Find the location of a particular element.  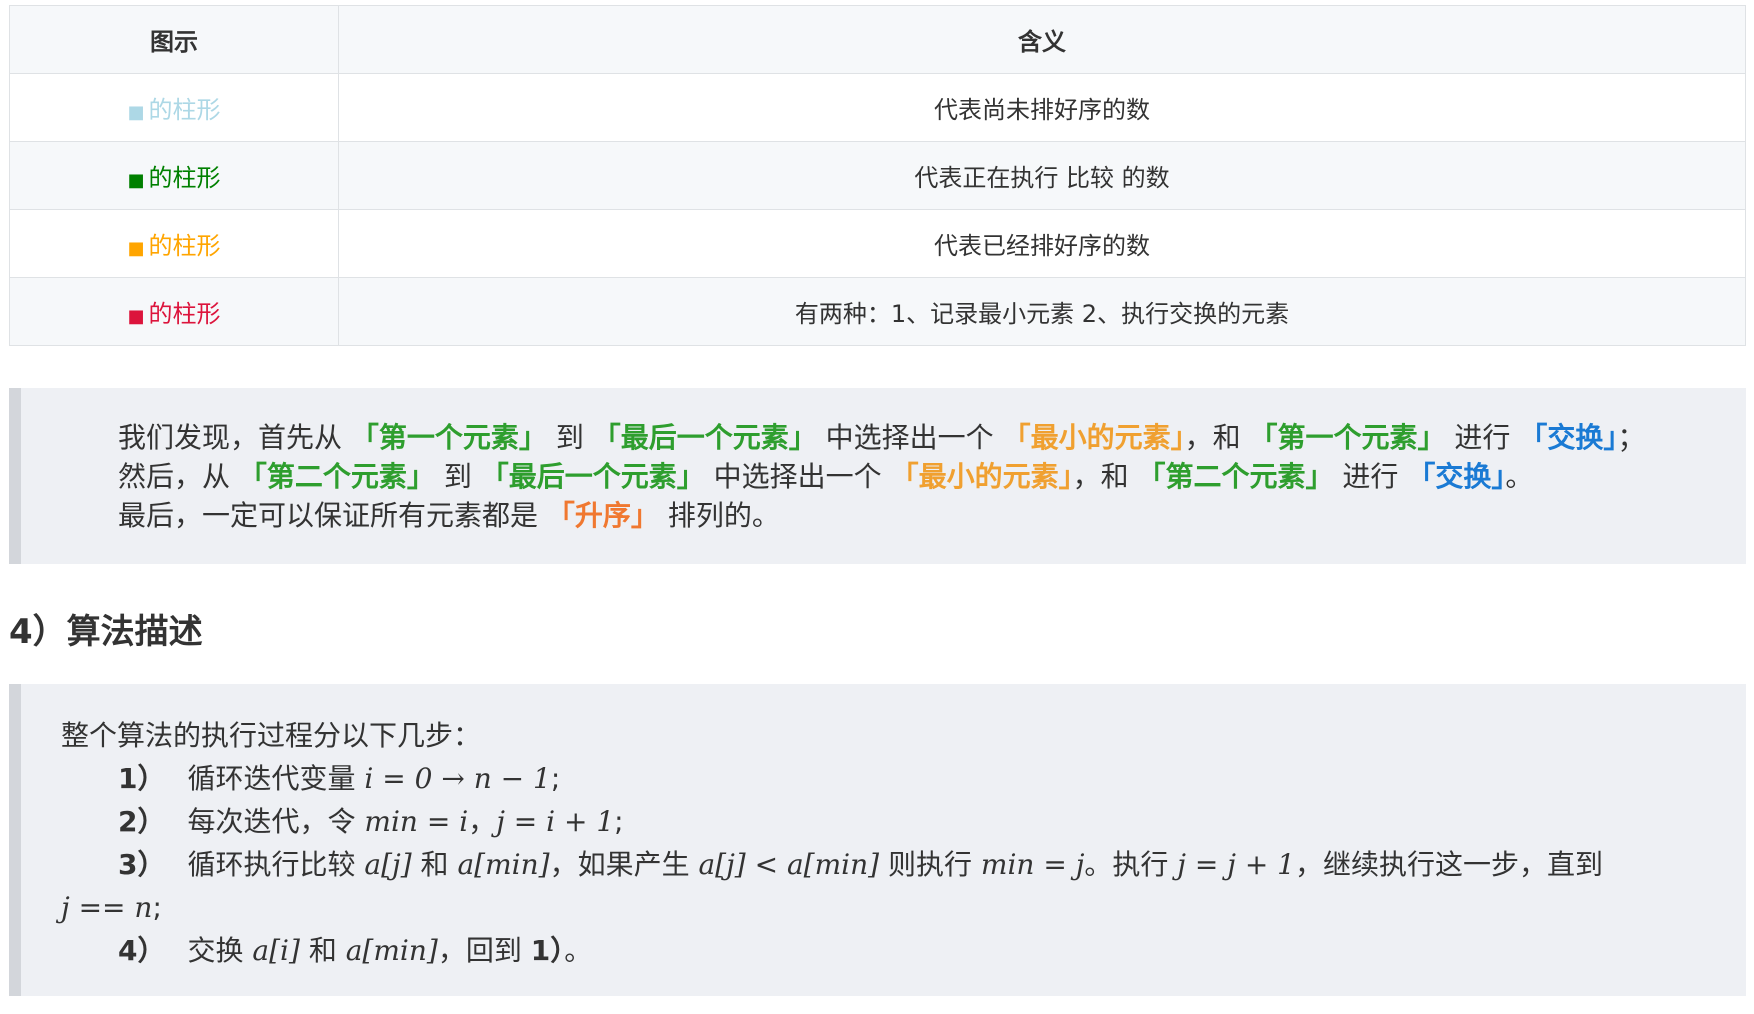

paragraph-text: 我们发现，首先从 is located at coordinates (234, 437).